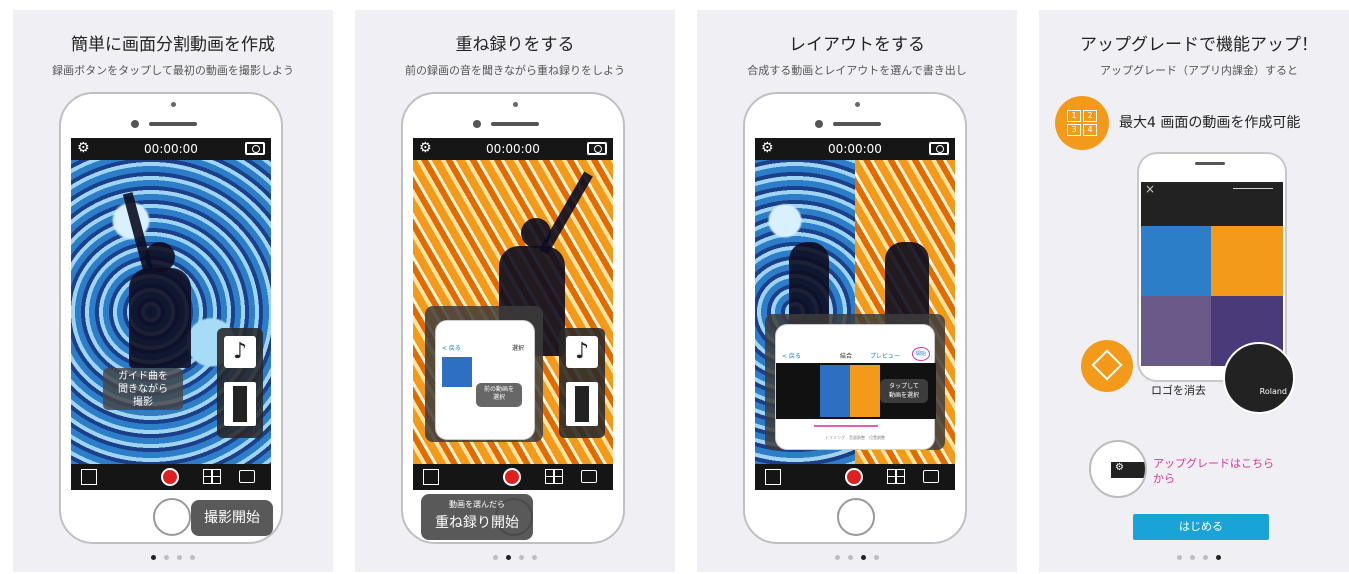 The height and width of the screenshot is (574, 1349). What do you see at coordinates (1164, 478) in the screenshot?
I see `upgrade-link-line: から` at bounding box center [1164, 478].